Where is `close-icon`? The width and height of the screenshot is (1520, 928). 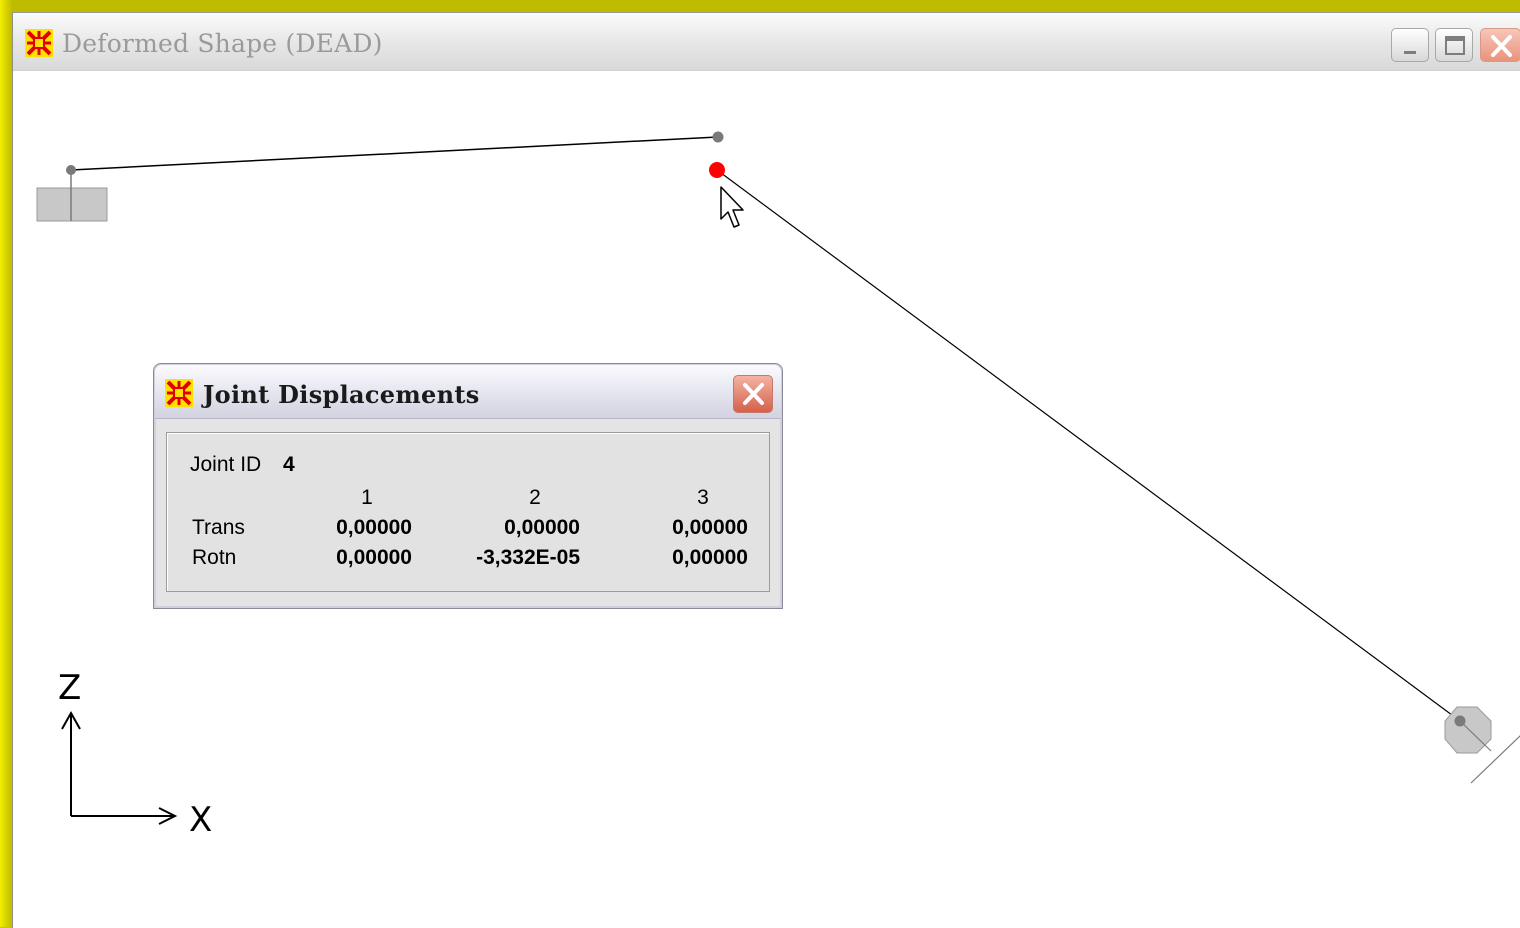
close-icon is located at coordinates (753, 394).